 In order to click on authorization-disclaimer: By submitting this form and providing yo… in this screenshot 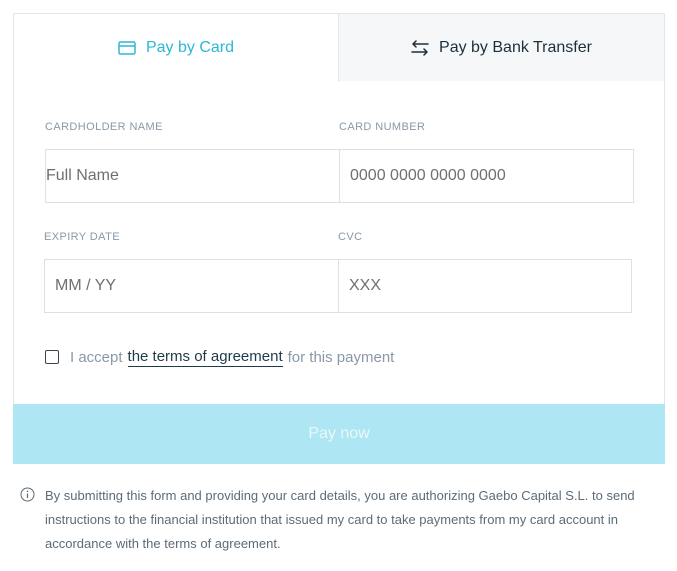, I will do `click(340, 520)`.